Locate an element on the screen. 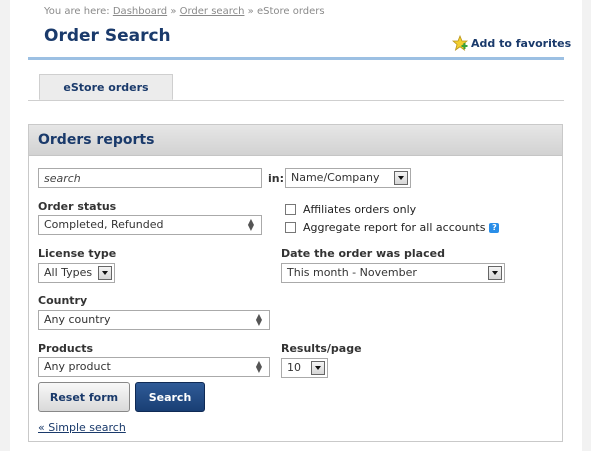 Image resolution: width=591 pixels, height=451 pixels. search-input is located at coordinates (150, 178).